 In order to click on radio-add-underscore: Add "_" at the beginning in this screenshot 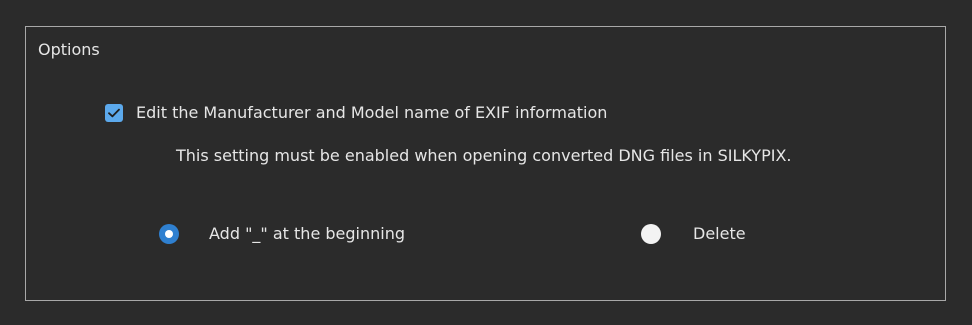, I will do `click(282, 234)`.